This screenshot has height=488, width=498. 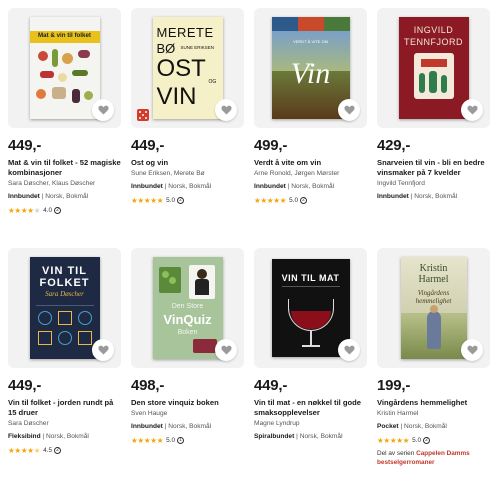 I want to click on rating-value: 4.0, so click(x=48, y=210).